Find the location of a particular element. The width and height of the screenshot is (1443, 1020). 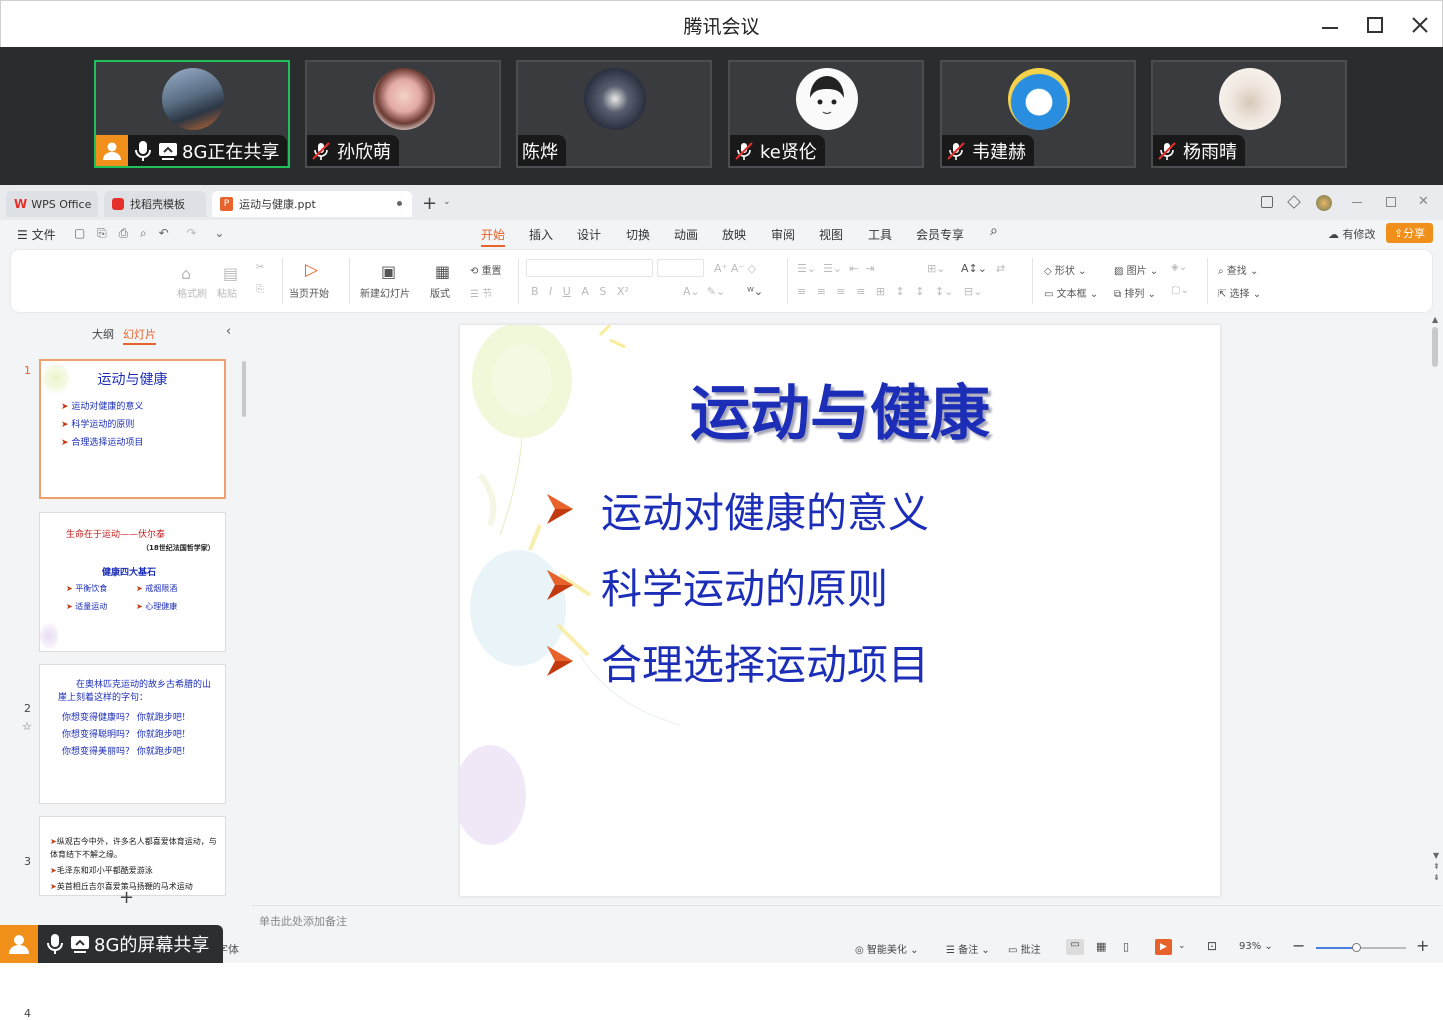

format-painter-icon: ⌂ is located at coordinates (186, 273).